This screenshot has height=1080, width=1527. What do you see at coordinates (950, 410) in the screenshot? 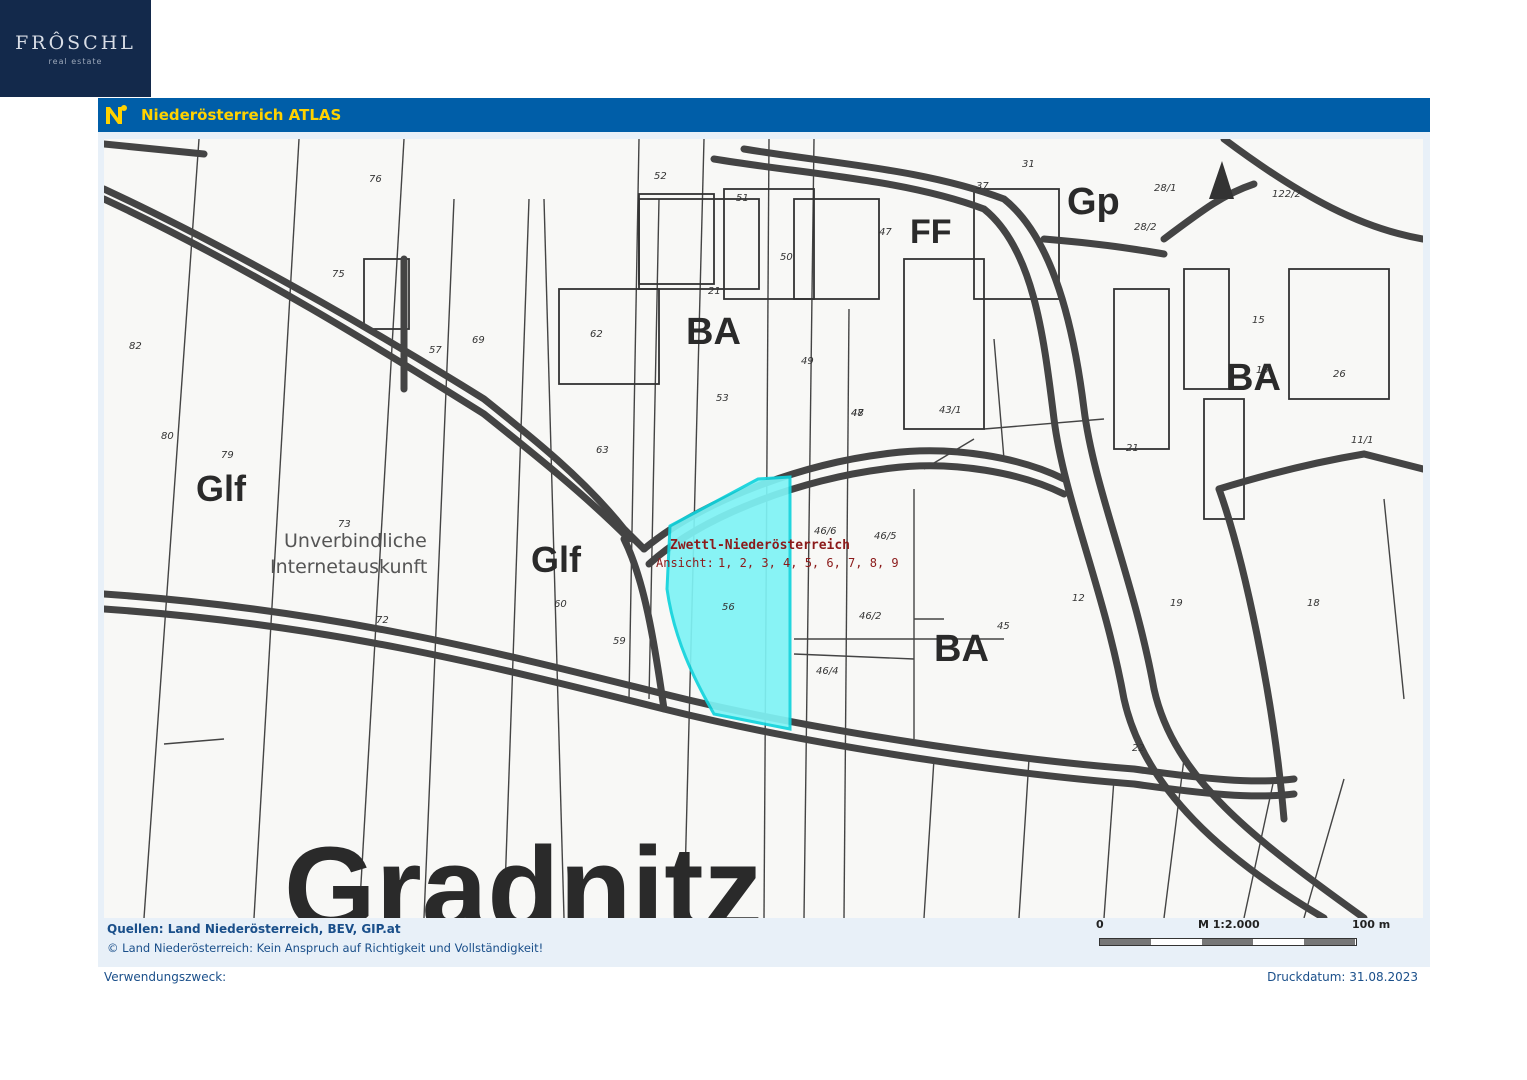
I see `parcel-number: 43/1` at bounding box center [950, 410].